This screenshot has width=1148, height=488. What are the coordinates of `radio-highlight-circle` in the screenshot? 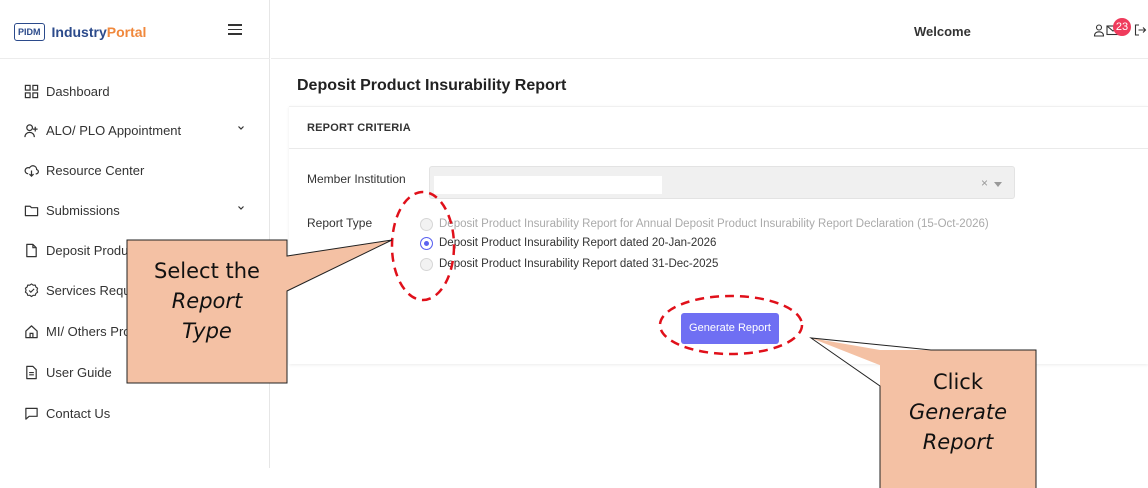 It's located at (423, 246).